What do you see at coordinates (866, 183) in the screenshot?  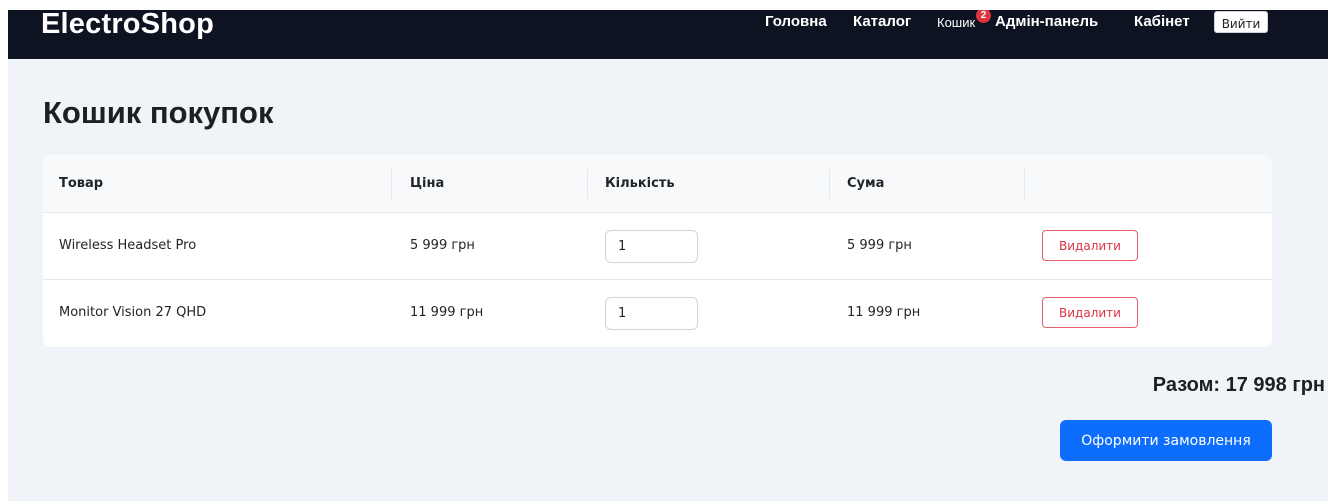 I see `column-header-sum: Сума` at bounding box center [866, 183].